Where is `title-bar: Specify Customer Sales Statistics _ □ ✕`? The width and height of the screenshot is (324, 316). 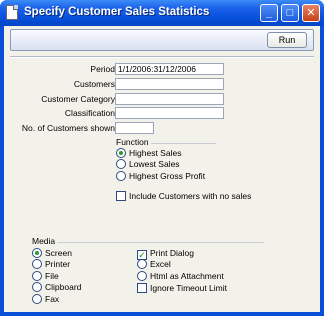 title-bar: Specify Customer Sales Statistics _ □ ✕ is located at coordinates (162, 13).